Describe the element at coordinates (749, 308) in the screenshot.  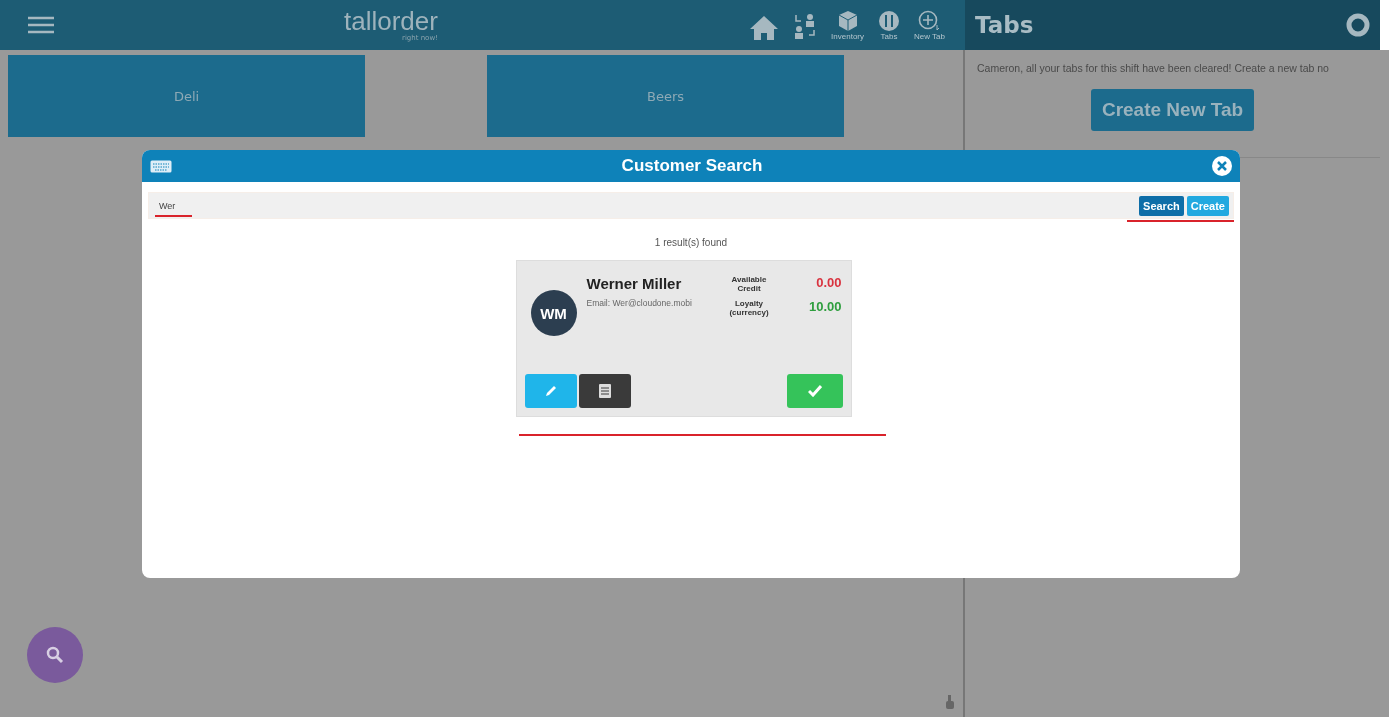
I see `stat-label: Loyalty (currency)` at that location.